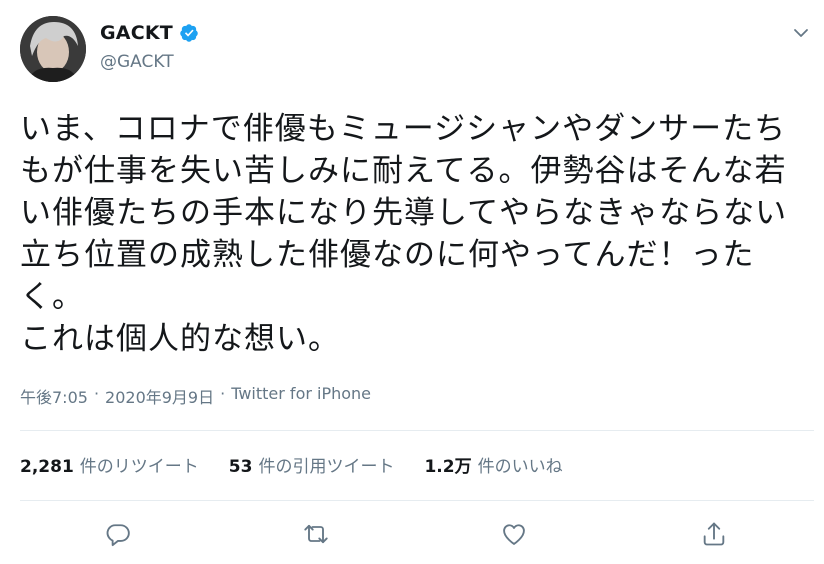  I want to click on reply-icon, so click(118, 535).